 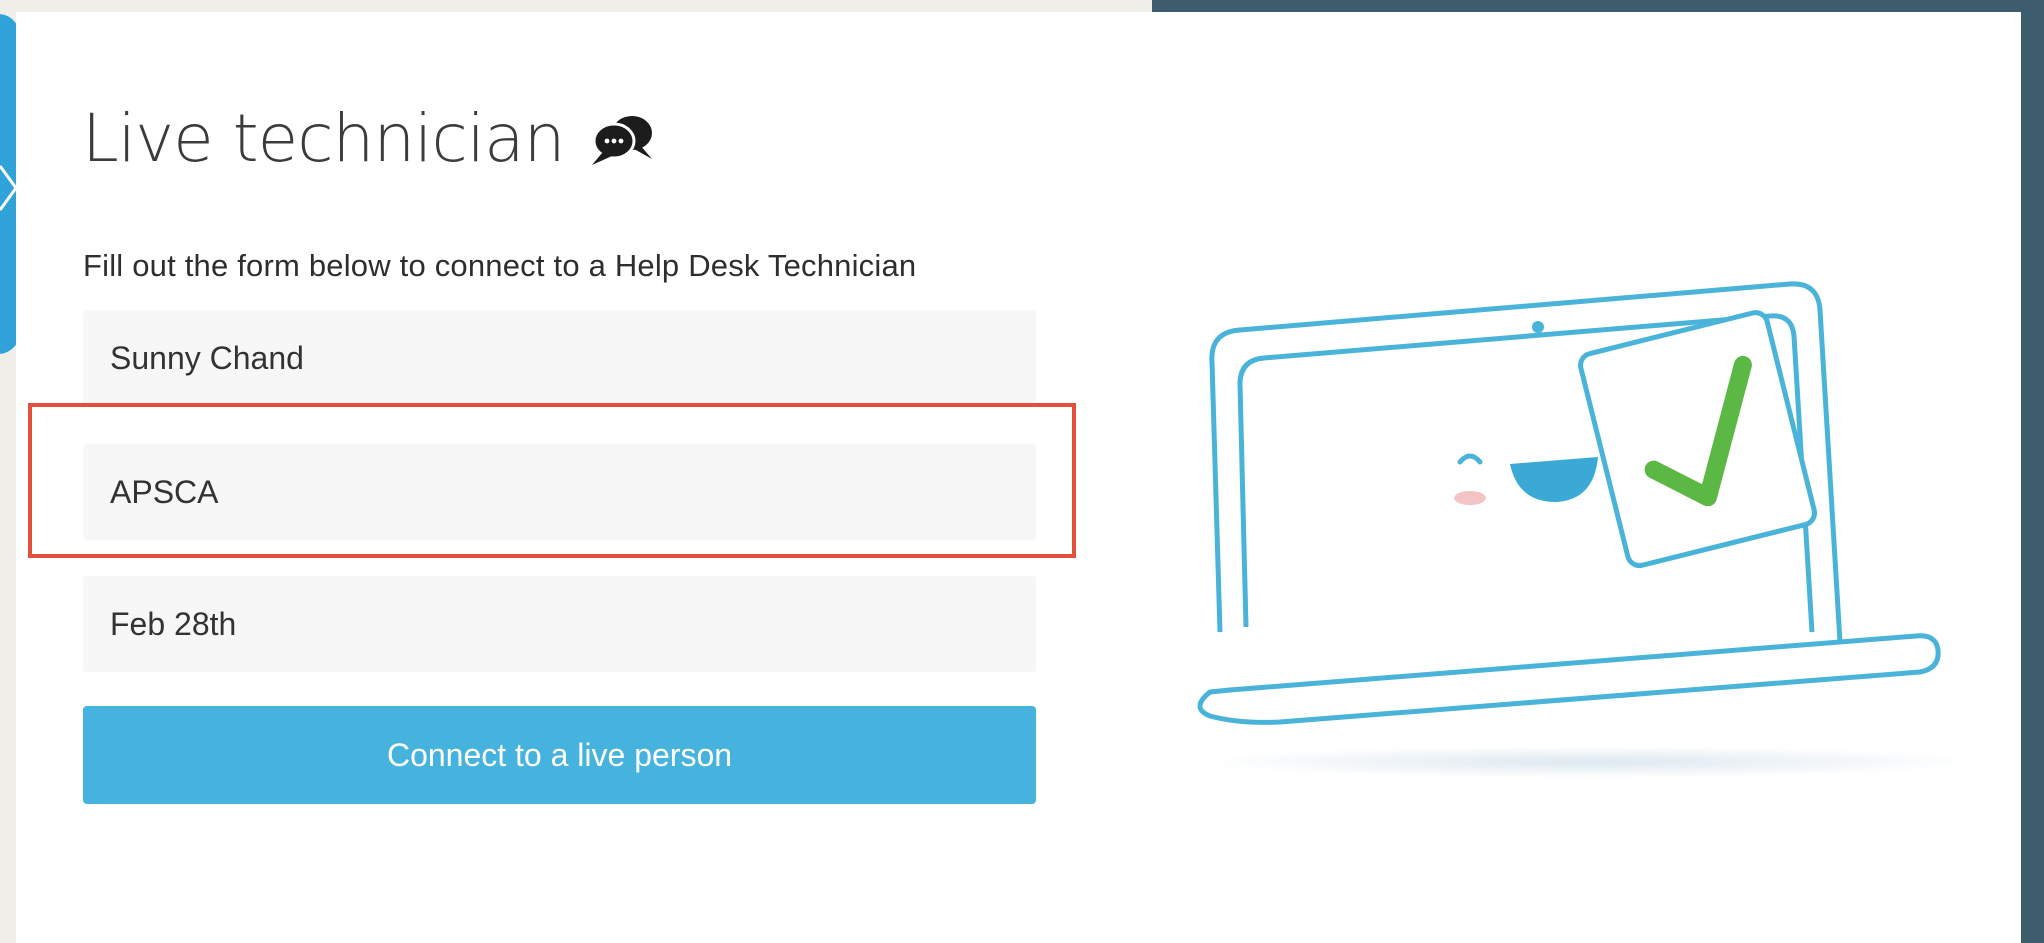 What do you see at coordinates (559, 358) in the screenshot?
I see `name-field: Sunny Chand` at bounding box center [559, 358].